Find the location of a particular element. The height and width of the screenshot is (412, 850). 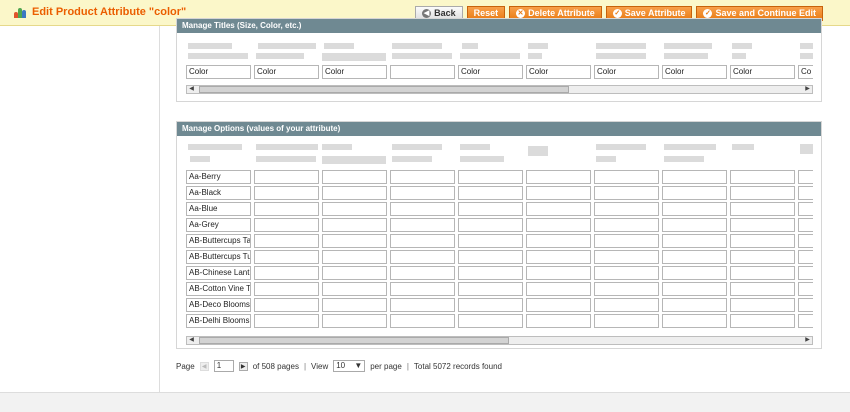

option-admin-value-input: AB-Chinese Lant is located at coordinates (218, 273).